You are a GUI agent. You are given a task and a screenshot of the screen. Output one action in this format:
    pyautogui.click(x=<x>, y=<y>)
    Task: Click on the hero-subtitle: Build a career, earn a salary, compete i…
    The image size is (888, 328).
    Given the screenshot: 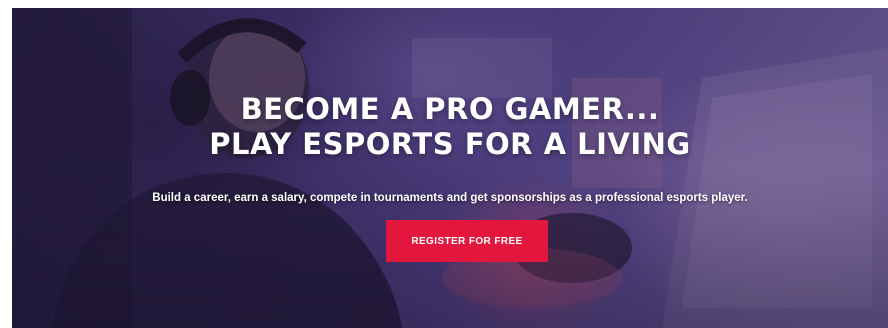 What is the action you would take?
    pyautogui.click(x=450, y=197)
    